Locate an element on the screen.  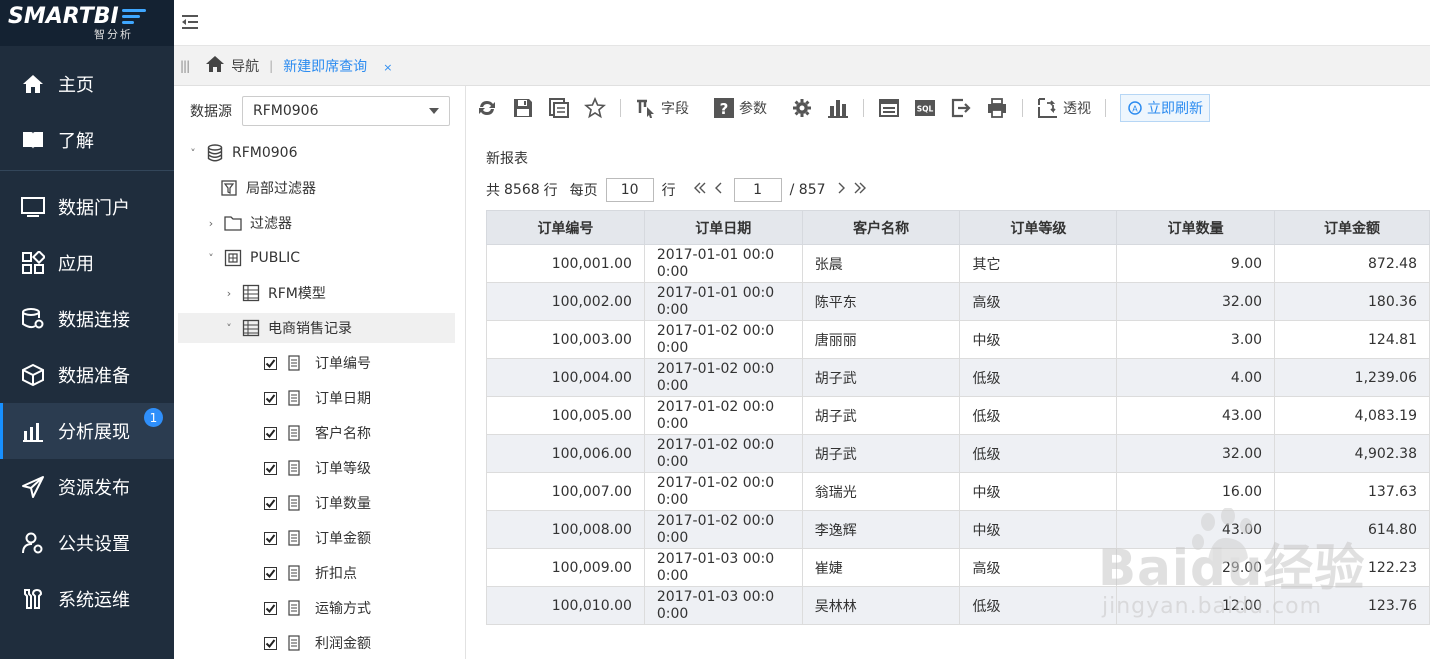
sidebar-item-settings: 公共设置 is located at coordinates (87, 543).